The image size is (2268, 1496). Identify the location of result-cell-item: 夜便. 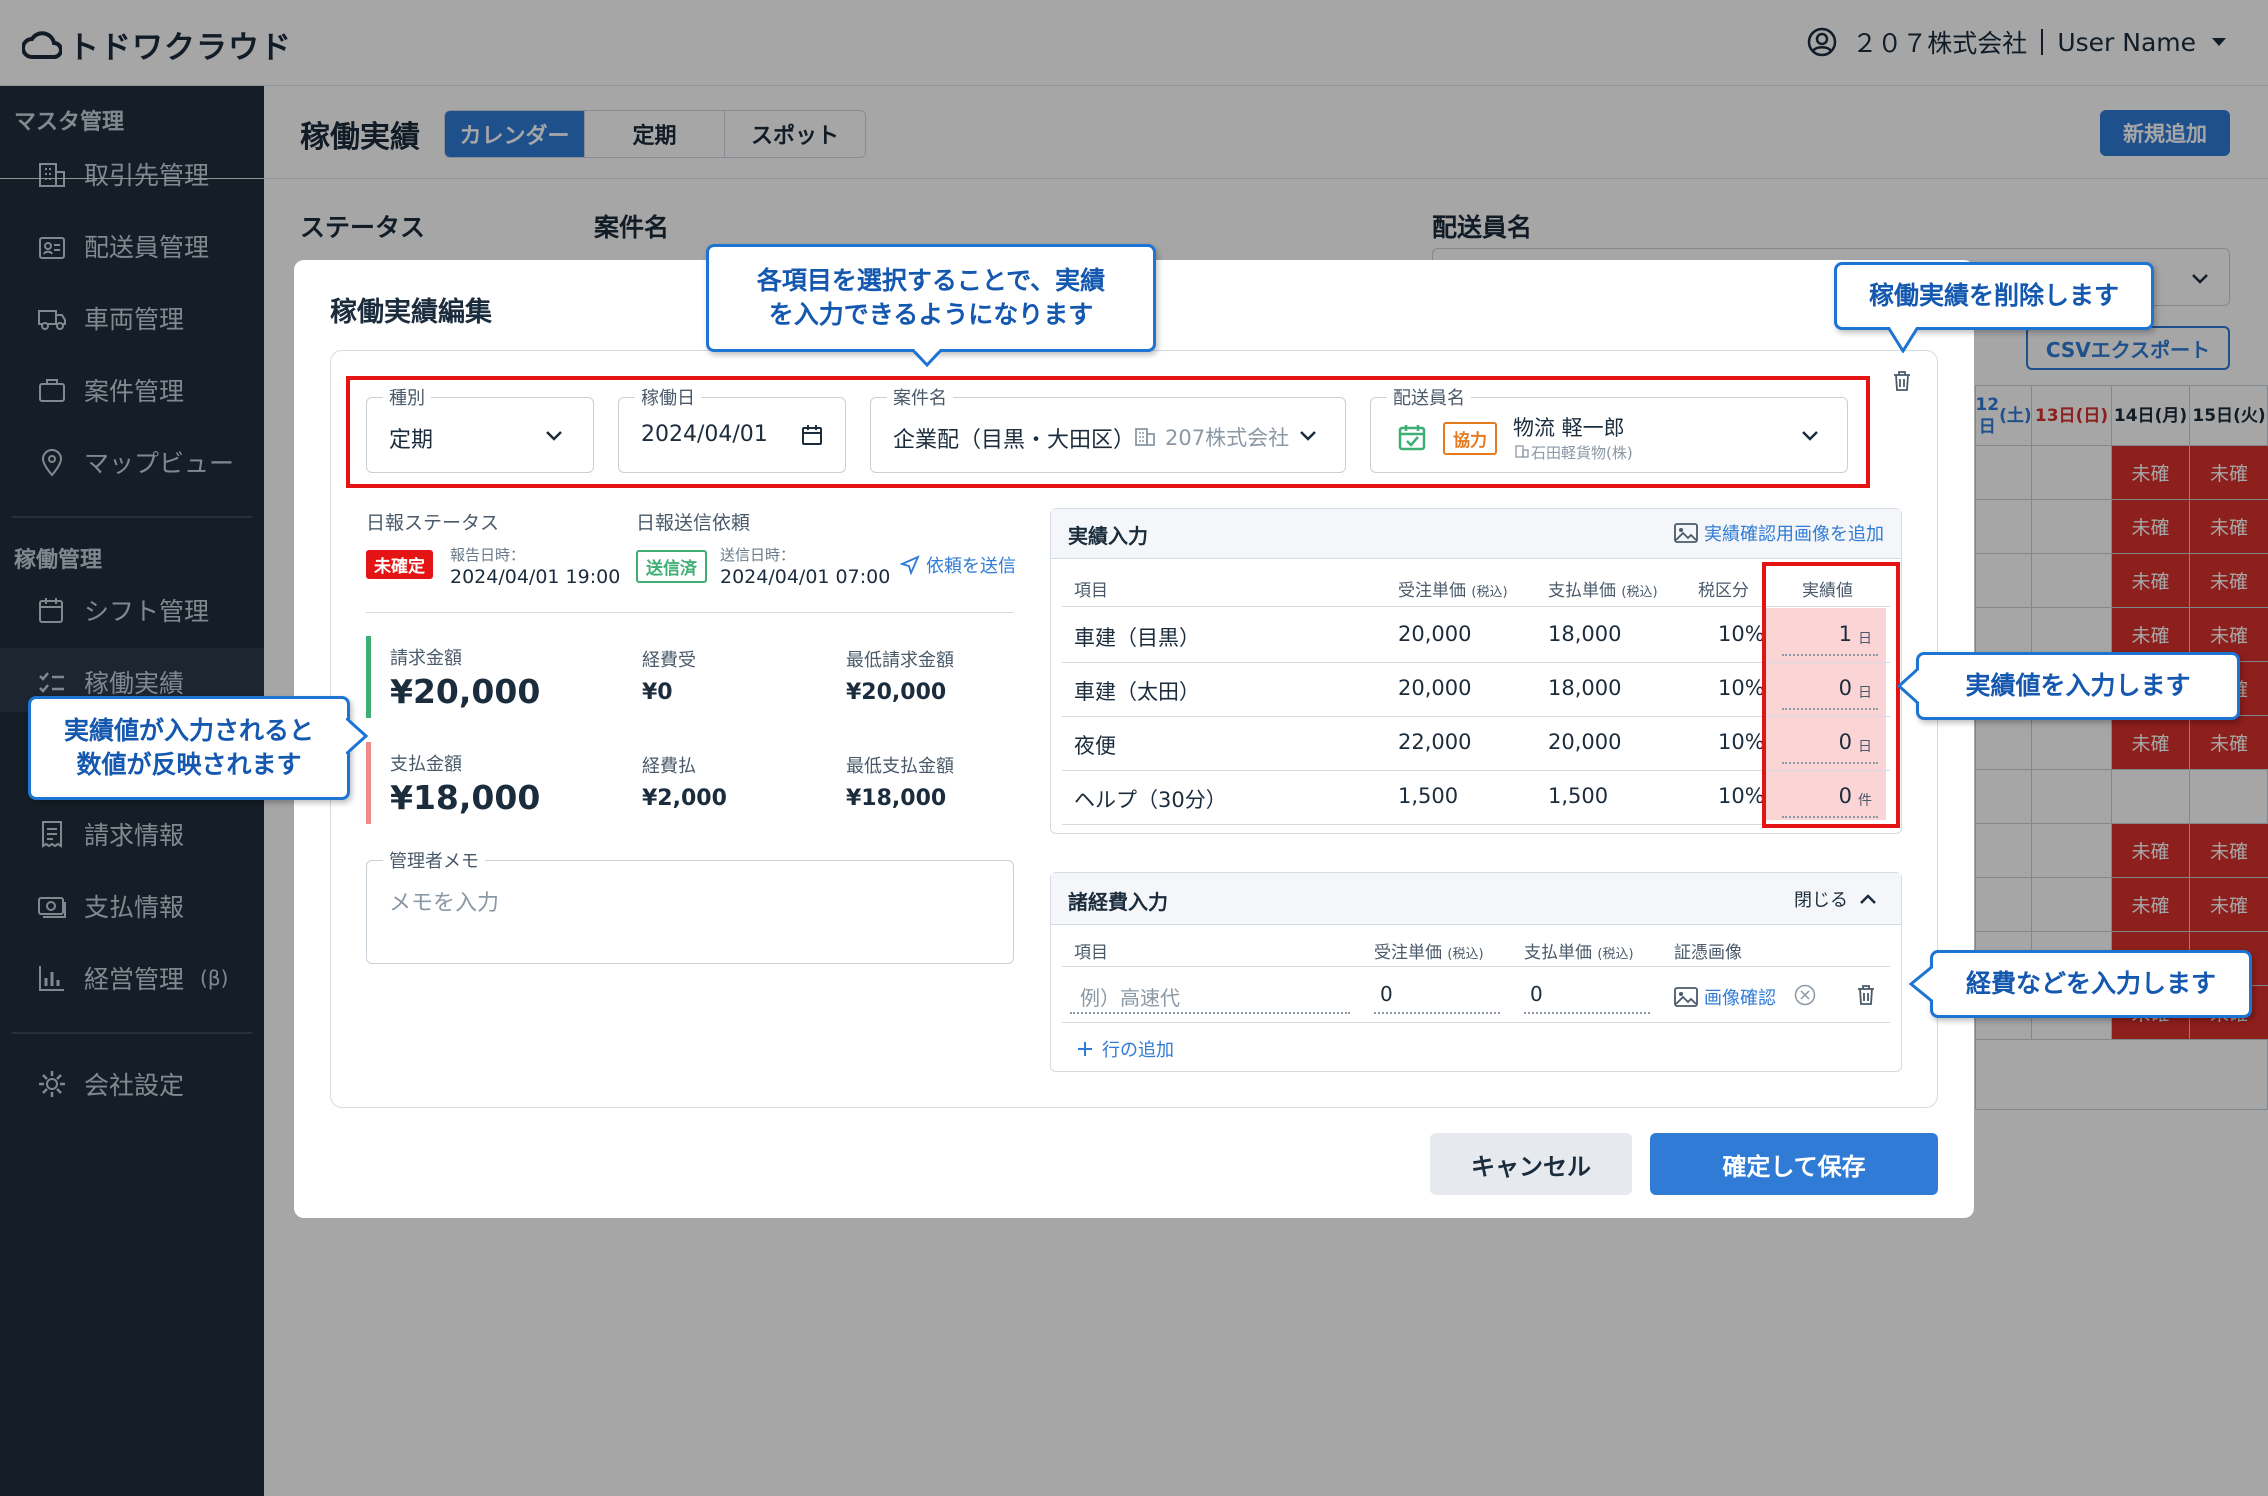
(1095, 746).